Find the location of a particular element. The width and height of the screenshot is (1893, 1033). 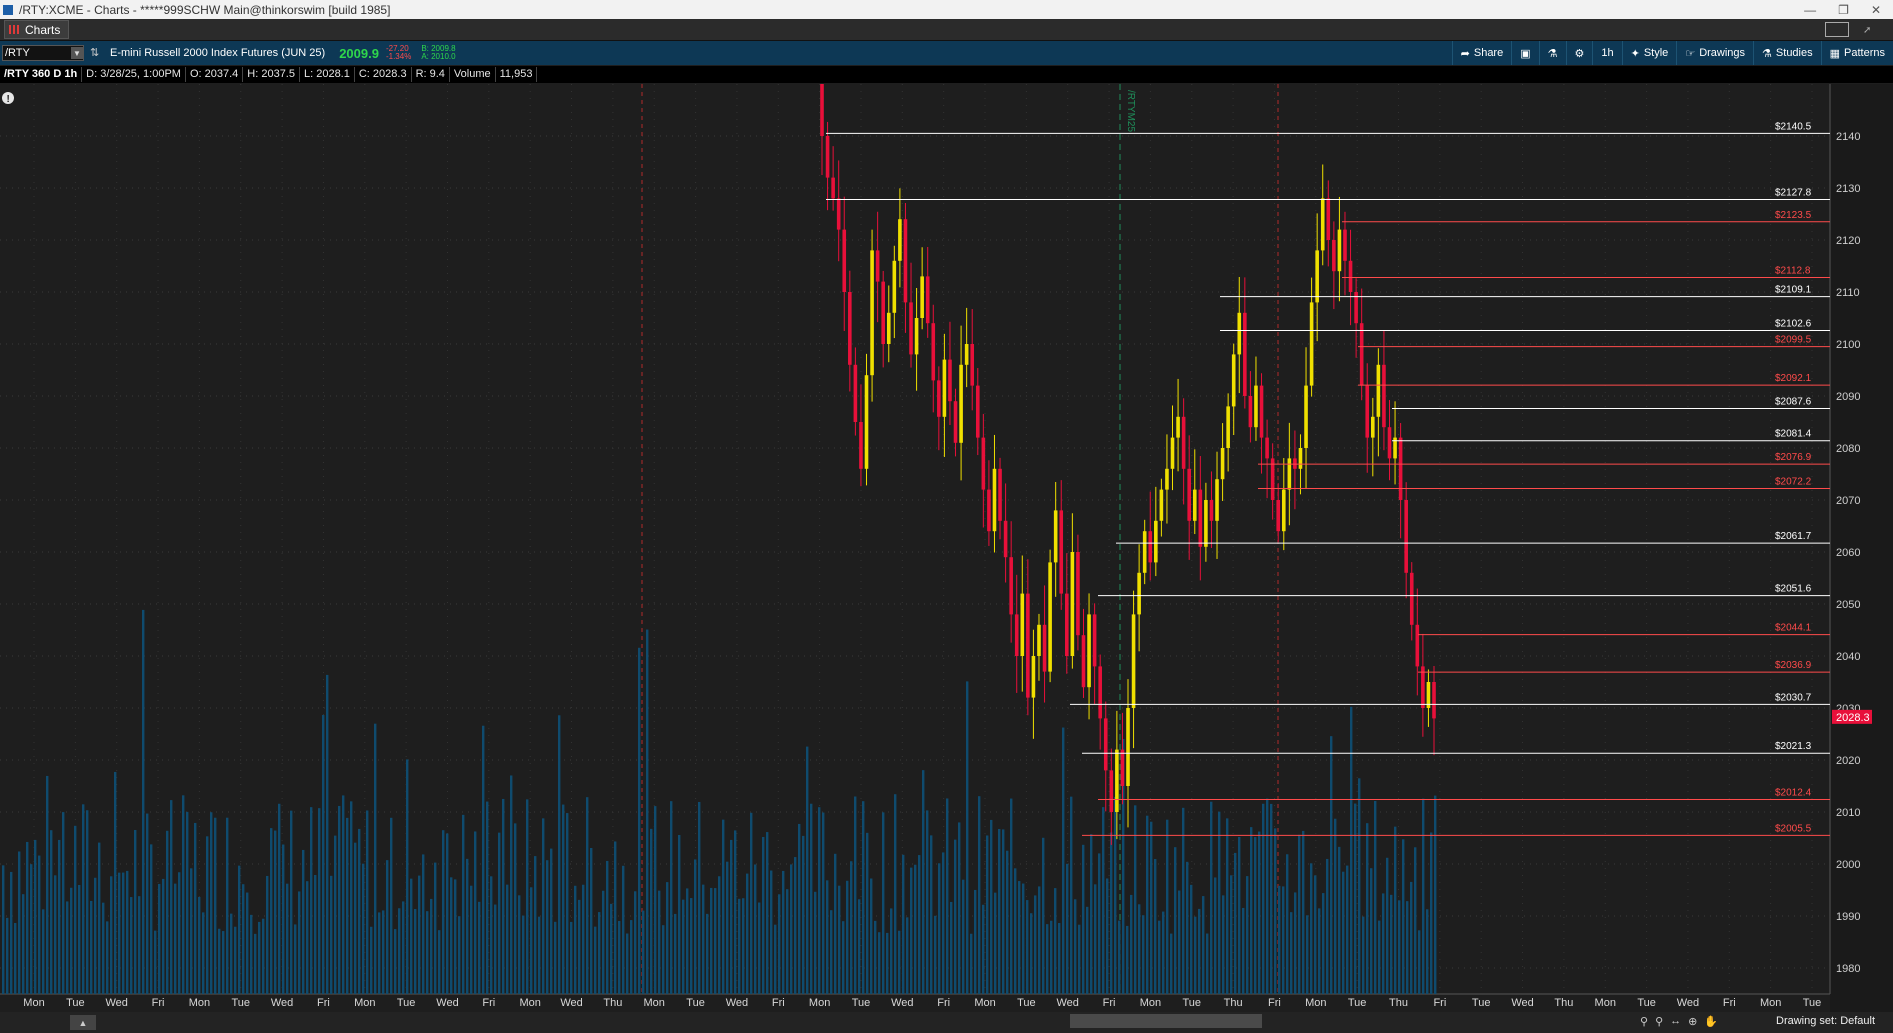

change-percent: -1.34% is located at coordinates (398, 56).